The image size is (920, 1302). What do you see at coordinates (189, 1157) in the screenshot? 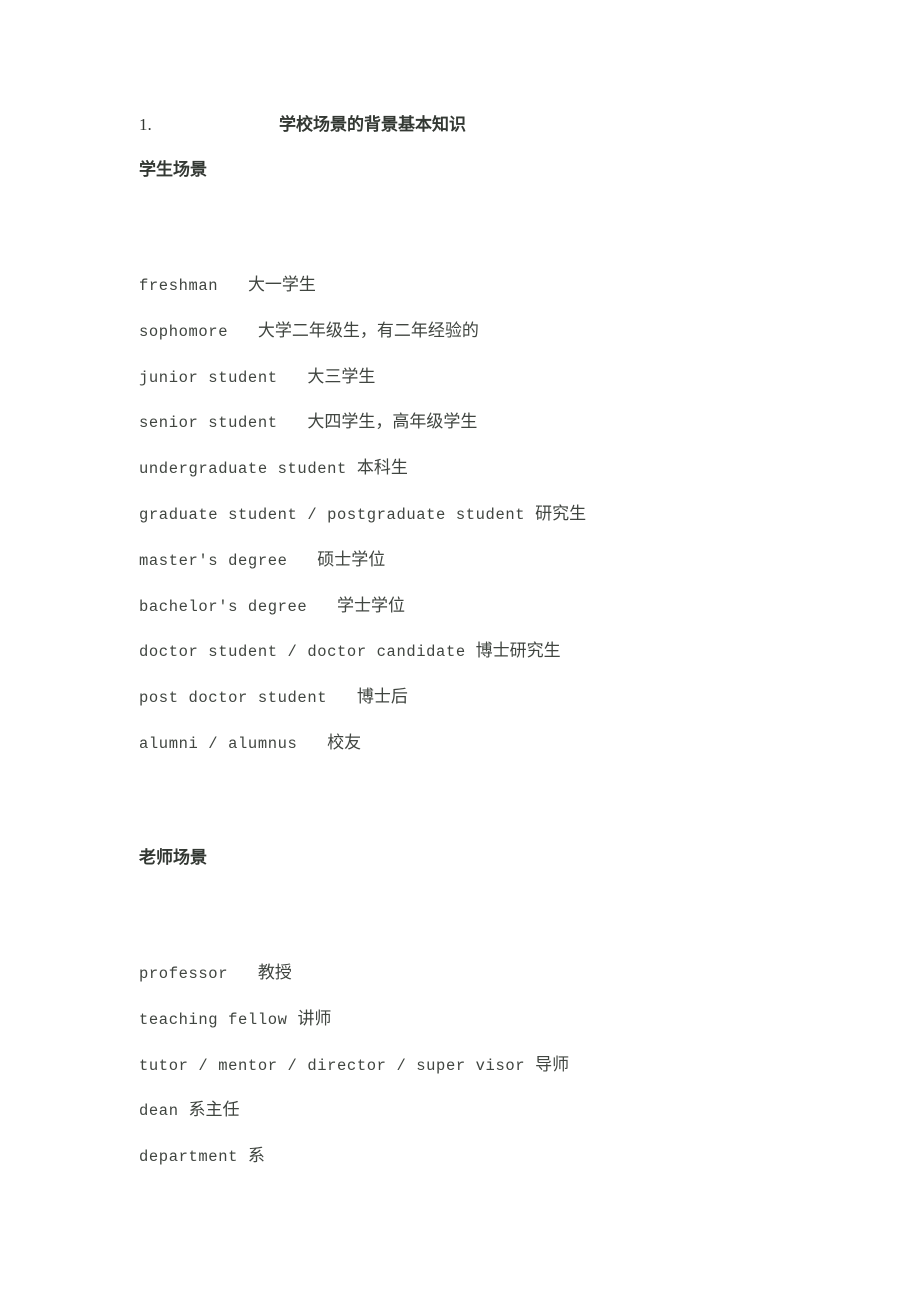
I see `term-english: department` at bounding box center [189, 1157].